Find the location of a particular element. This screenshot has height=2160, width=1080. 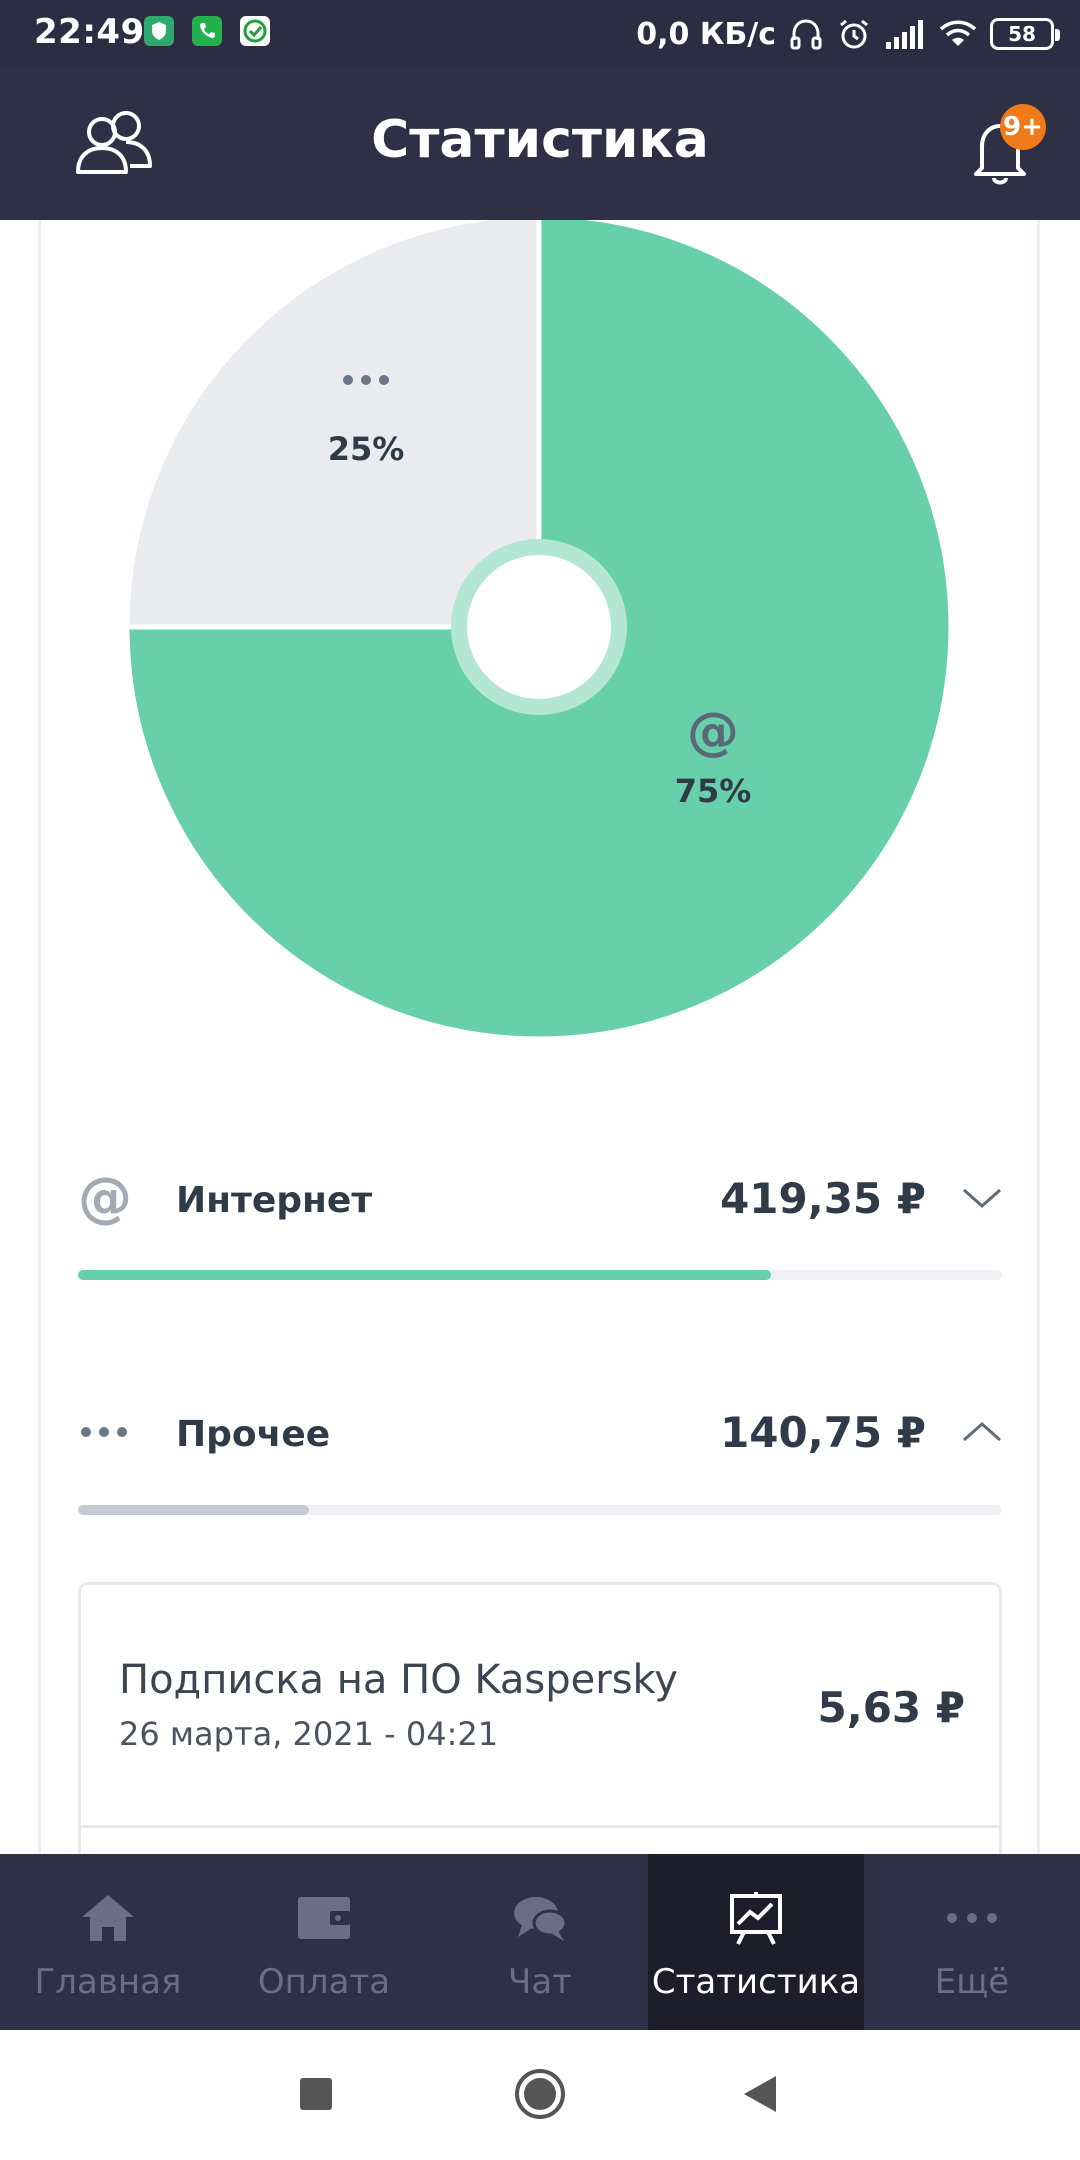

category-amount: 140,75 ₽ is located at coordinates (823, 1432).